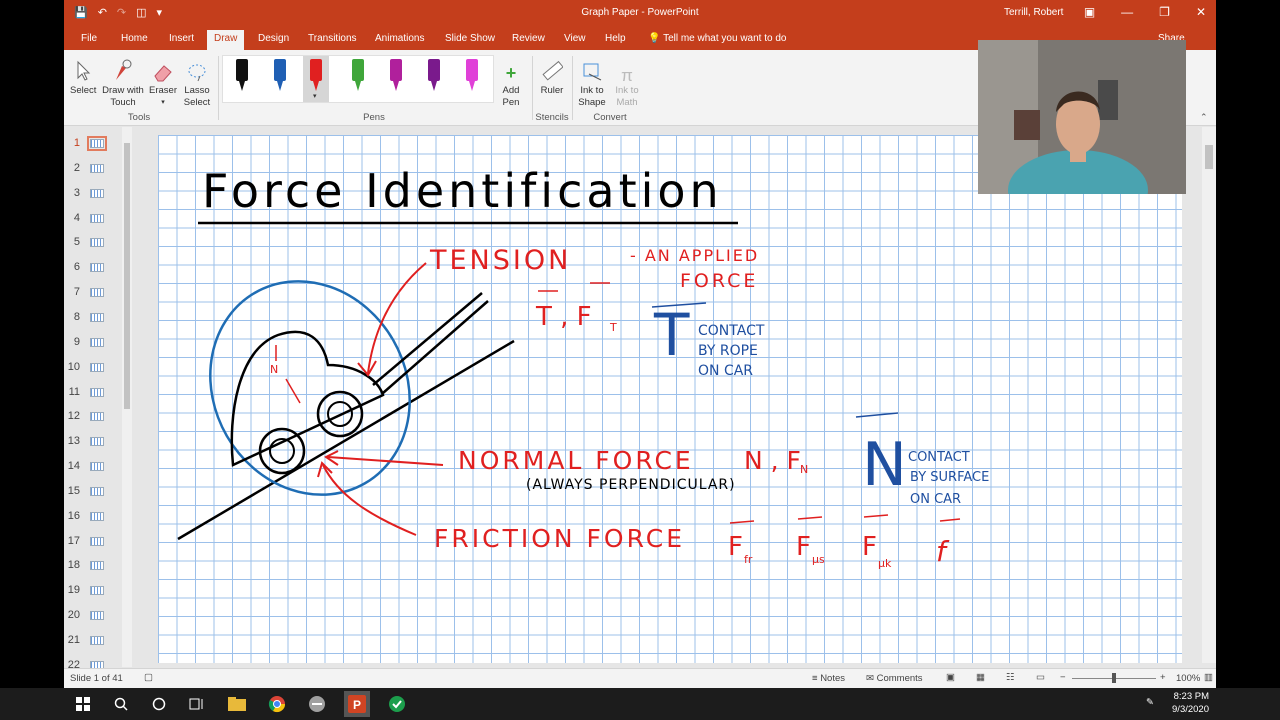 The image size is (1280, 720). Describe the element at coordinates (92, 218) in the screenshot. I see `slide-thumbnail: 4` at that location.